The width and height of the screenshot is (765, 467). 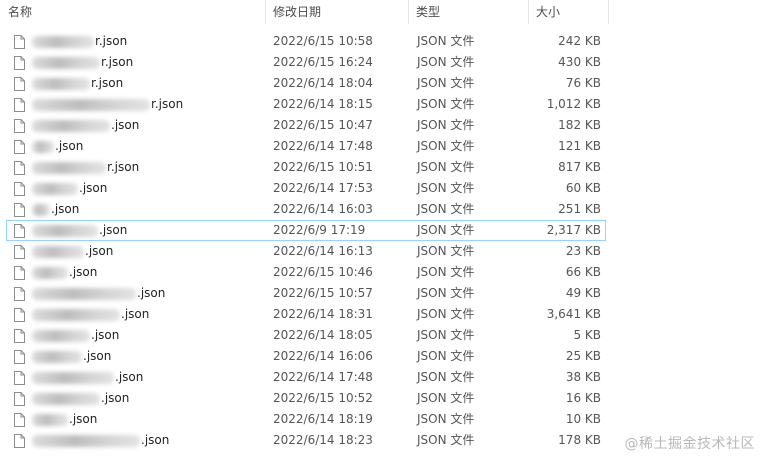 What do you see at coordinates (323, 62) in the screenshot?
I see `file-modified-date: 2022/6/15 16:24` at bounding box center [323, 62].